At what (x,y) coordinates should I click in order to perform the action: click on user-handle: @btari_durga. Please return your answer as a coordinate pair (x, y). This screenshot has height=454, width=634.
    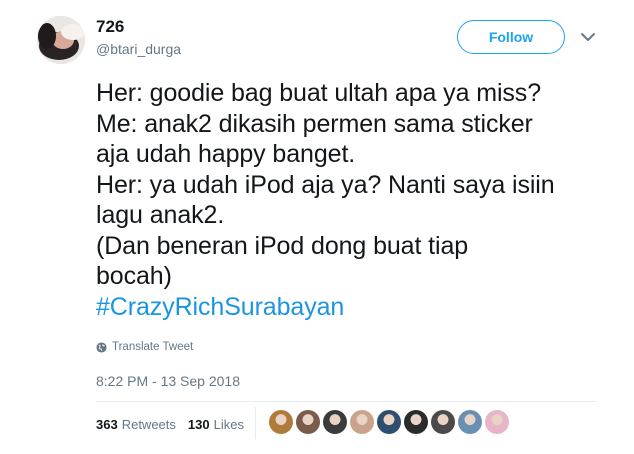
    Looking at the image, I should click on (138, 49).